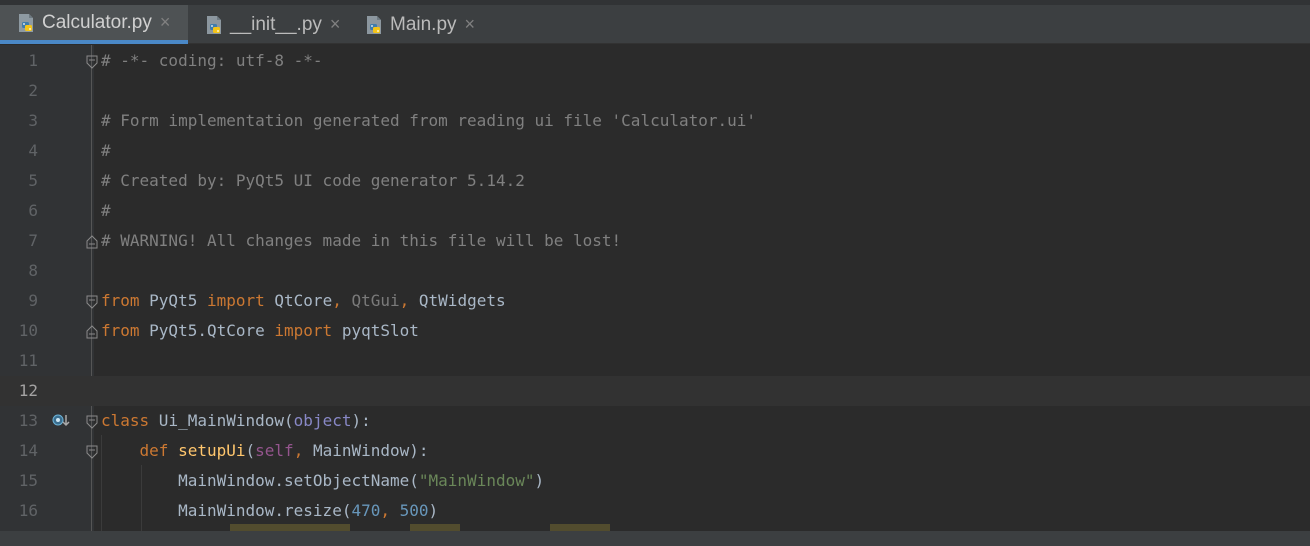  What do you see at coordinates (375, 330) in the screenshot?
I see `code-token: pyqtSlot` at bounding box center [375, 330].